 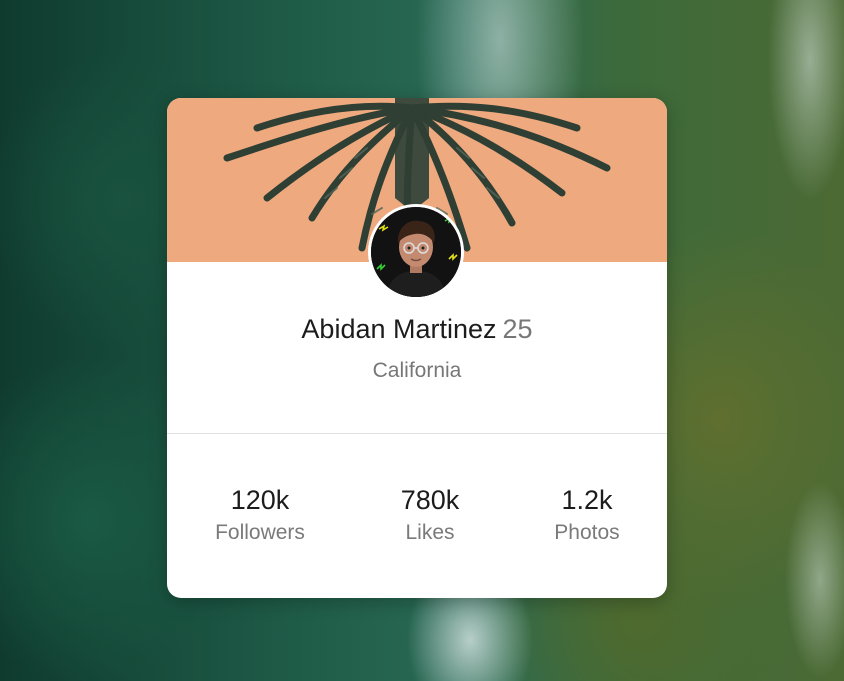 I want to click on profile-age: 25, so click(x=517, y=329).